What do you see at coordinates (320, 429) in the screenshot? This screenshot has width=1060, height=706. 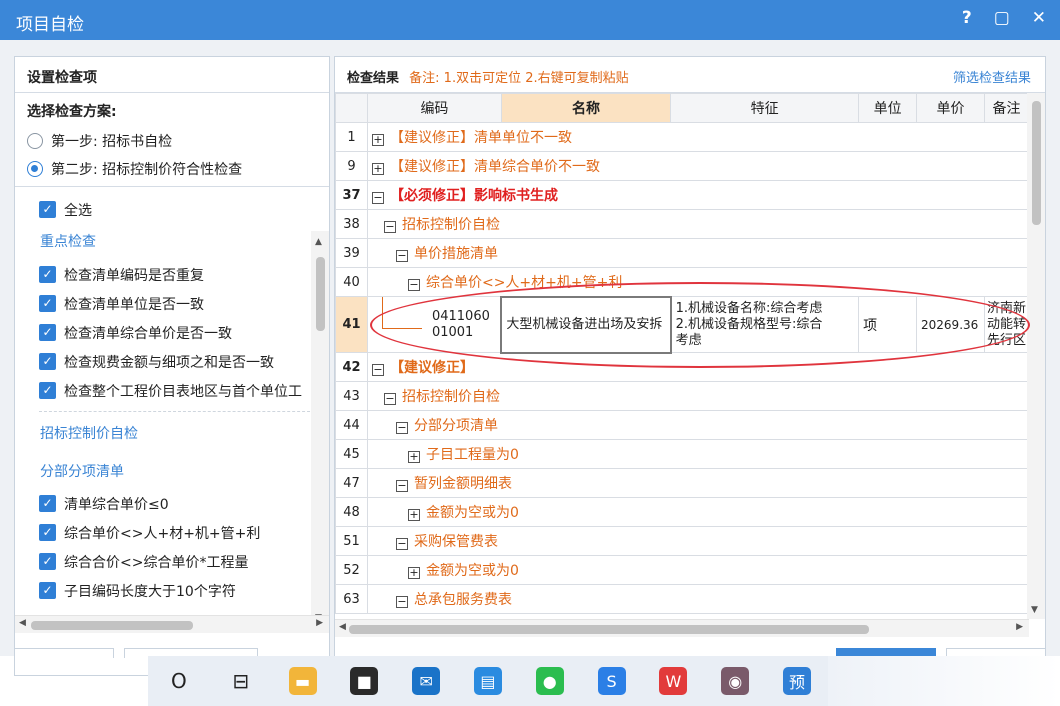 I see `left-vertical-scrollbar: ▲ ▼` at bounding box center [320, 429].